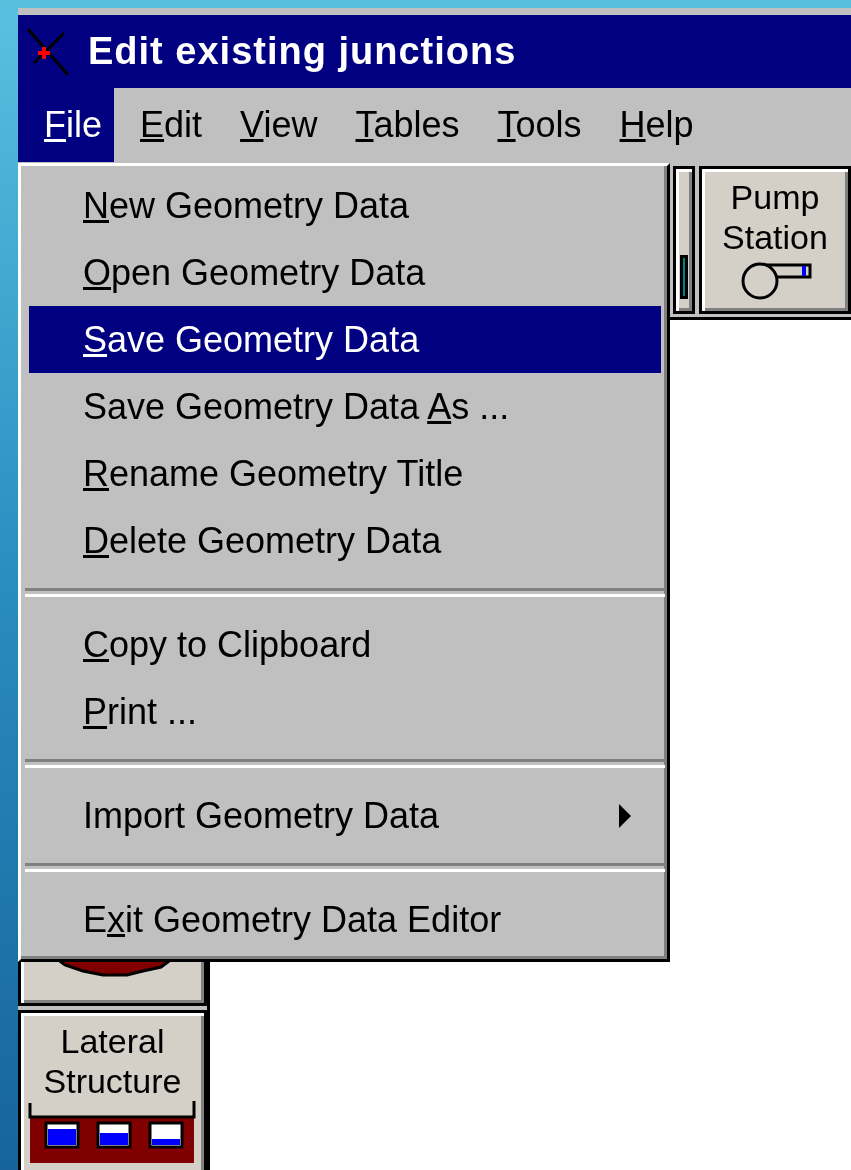 Image resolution: width=851 pixels, height=1170 pixels. Describe the element at coordinates (539, 125) in the screenshot. I see `menu-item: Tools` at that location.